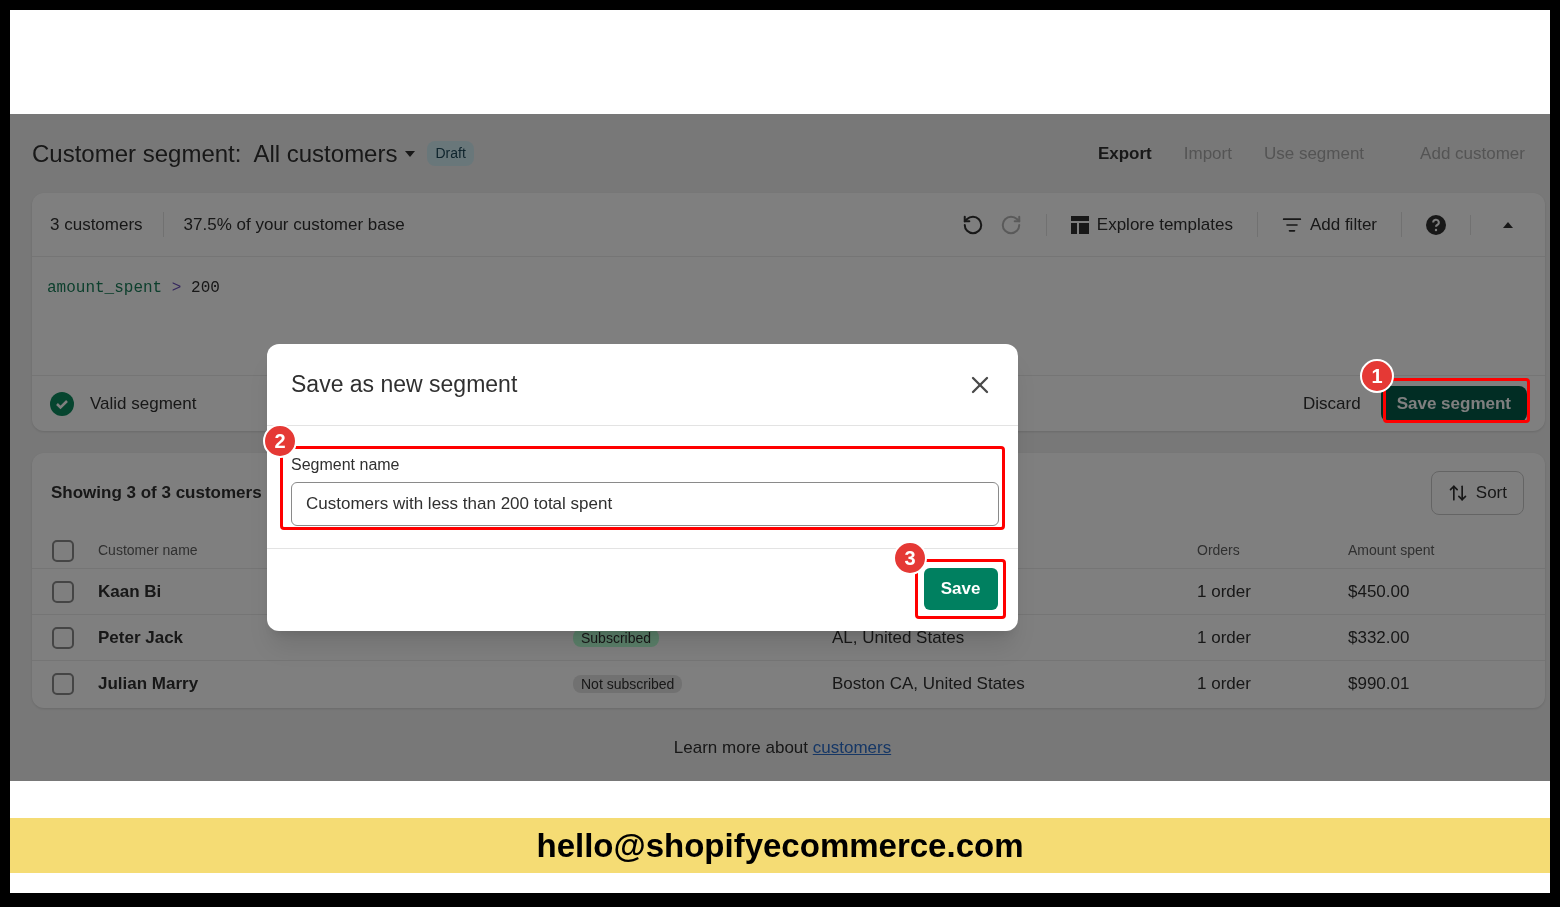  Describe the element at coordinates (1453, 403) in the screenshot. I see `save-segment-button: Save segment` at that location.